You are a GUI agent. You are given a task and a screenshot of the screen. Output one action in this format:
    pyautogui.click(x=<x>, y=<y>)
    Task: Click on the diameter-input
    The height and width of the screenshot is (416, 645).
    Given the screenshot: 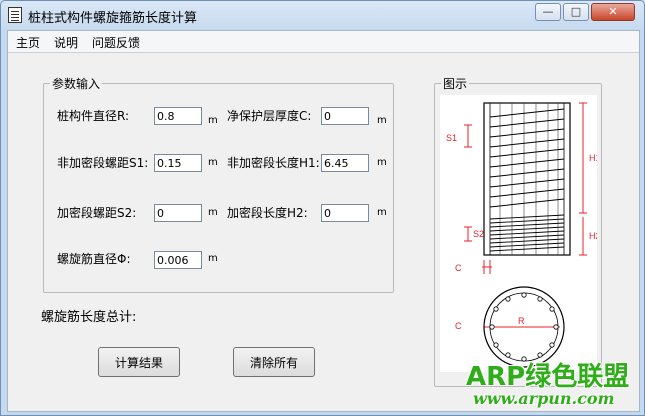 What is the action you would take?
    pyautogui.click(x=178, y=116)
    